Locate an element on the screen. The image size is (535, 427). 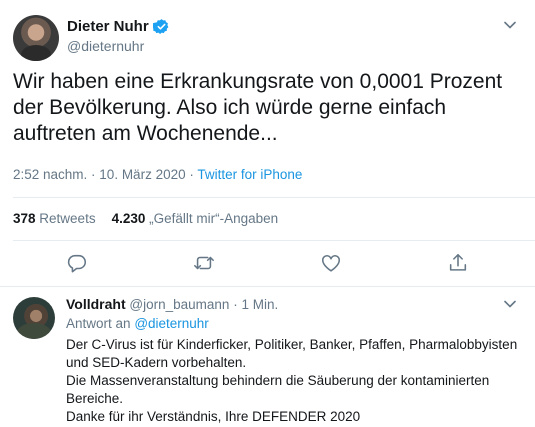
heart-icon is located at coordinates (331, 263).